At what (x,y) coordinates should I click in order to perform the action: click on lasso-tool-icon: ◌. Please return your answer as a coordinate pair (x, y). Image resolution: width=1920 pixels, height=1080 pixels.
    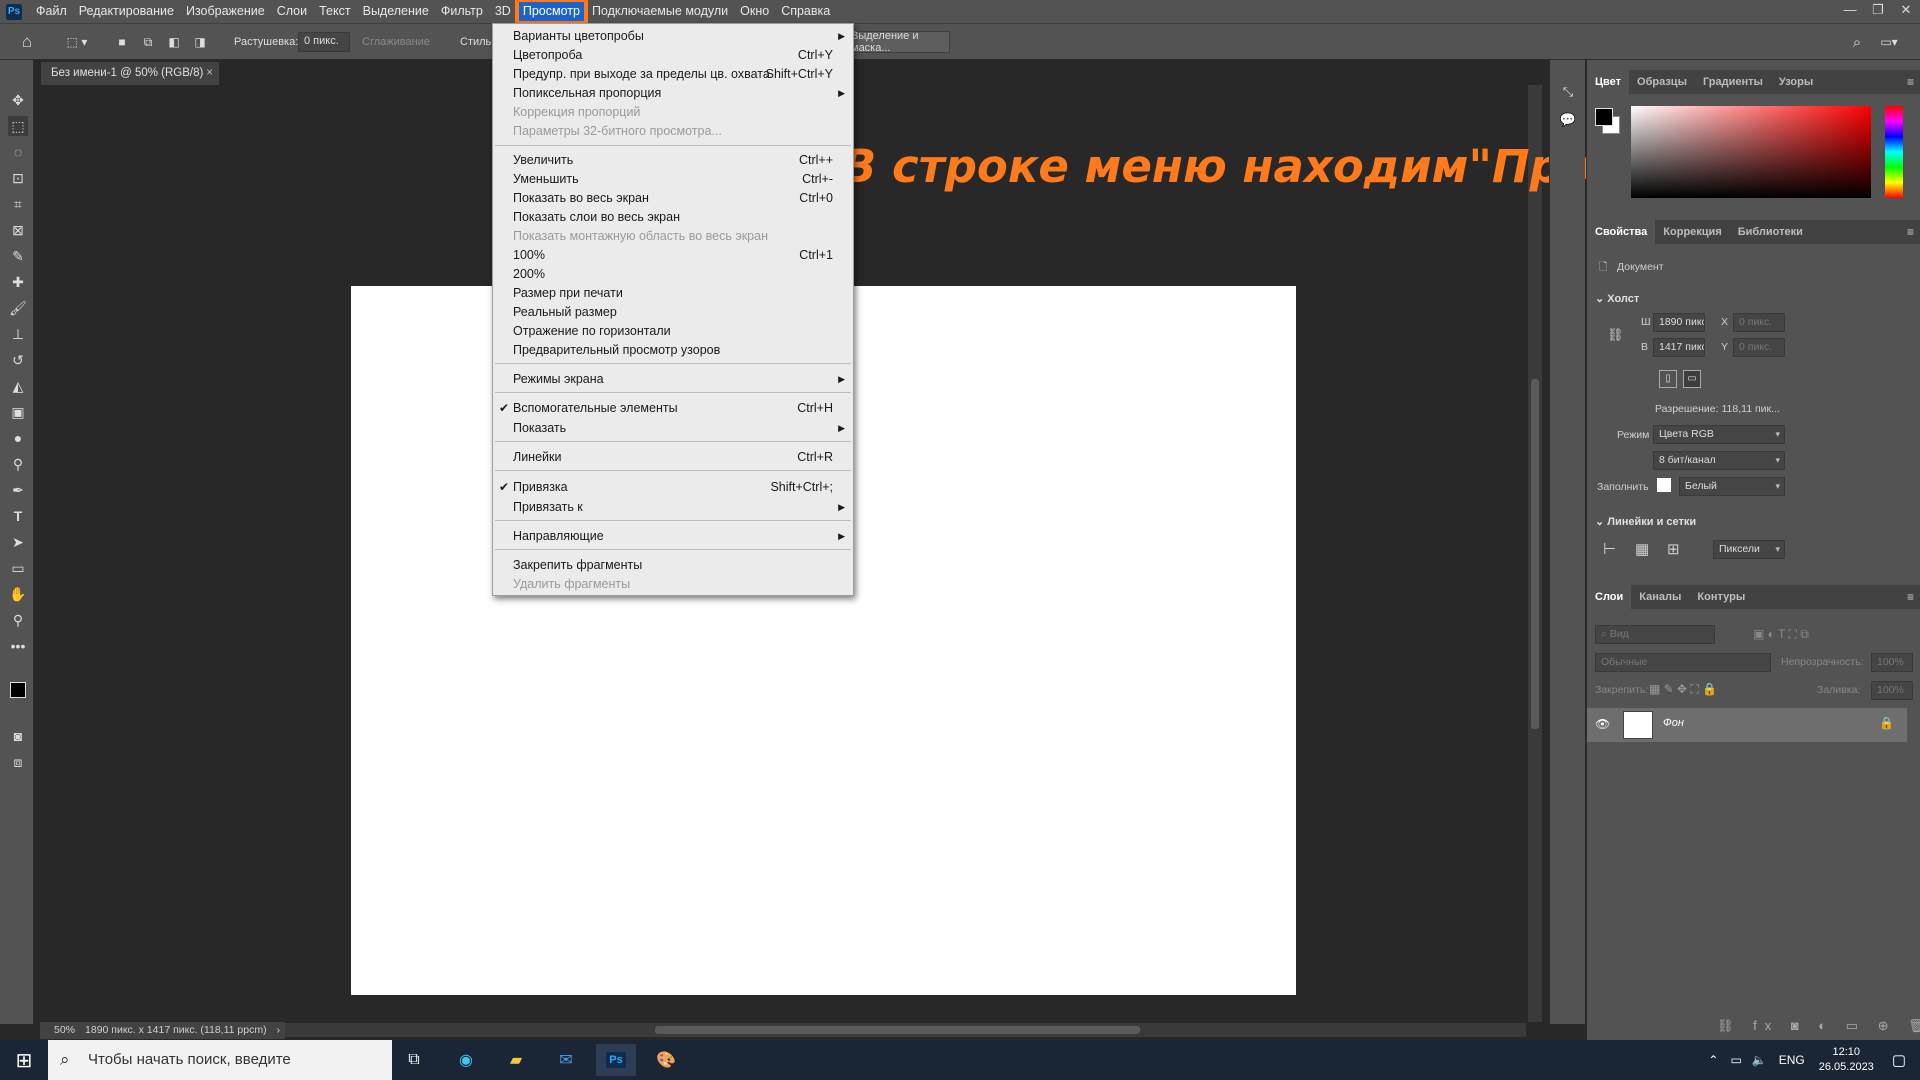
    Looking at the image, I should click on (18, 152).